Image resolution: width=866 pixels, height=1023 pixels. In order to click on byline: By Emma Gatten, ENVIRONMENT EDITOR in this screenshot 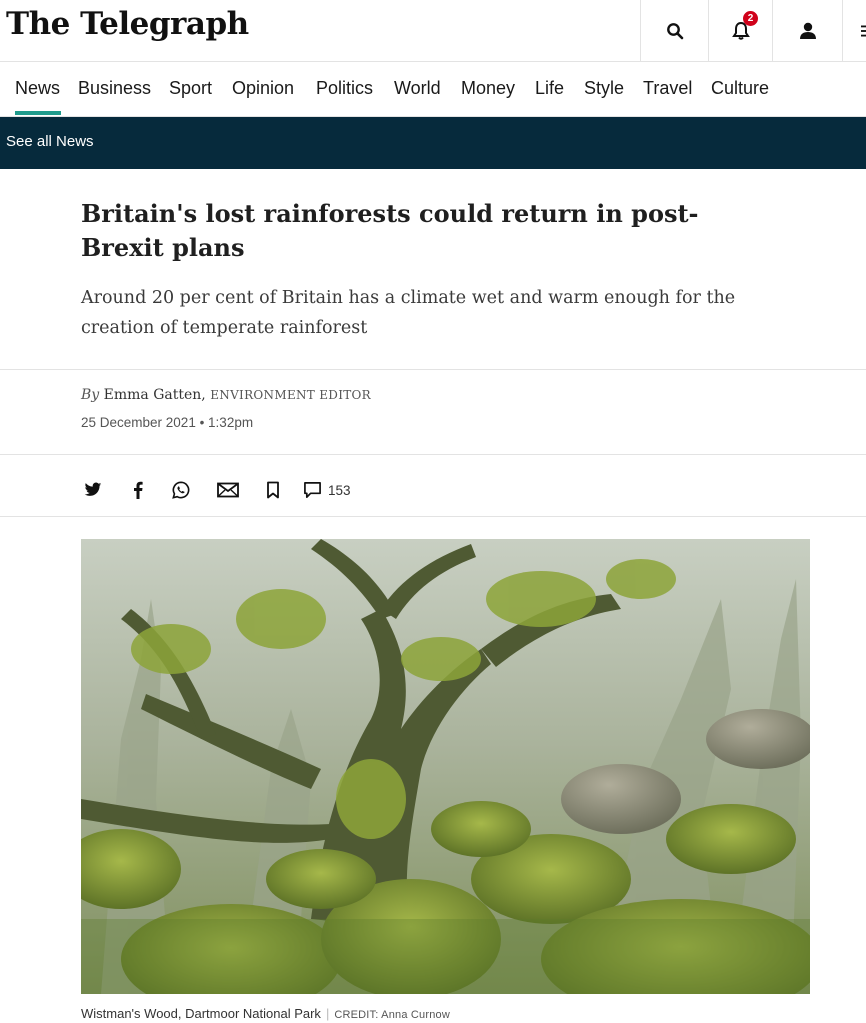, I will do `click(226, 395)`.